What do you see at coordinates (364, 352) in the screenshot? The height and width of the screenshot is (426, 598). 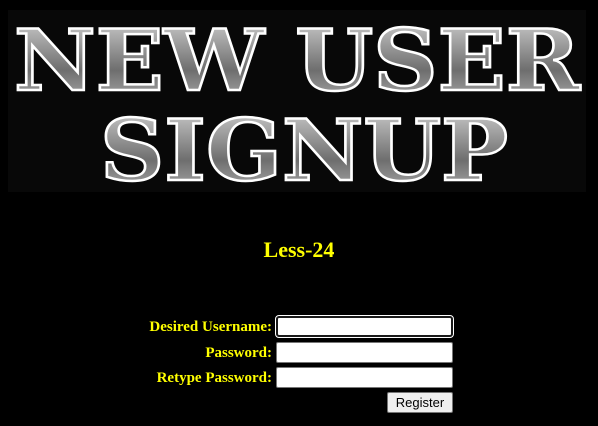 I see `password-input` at bounding box center [364, 352].